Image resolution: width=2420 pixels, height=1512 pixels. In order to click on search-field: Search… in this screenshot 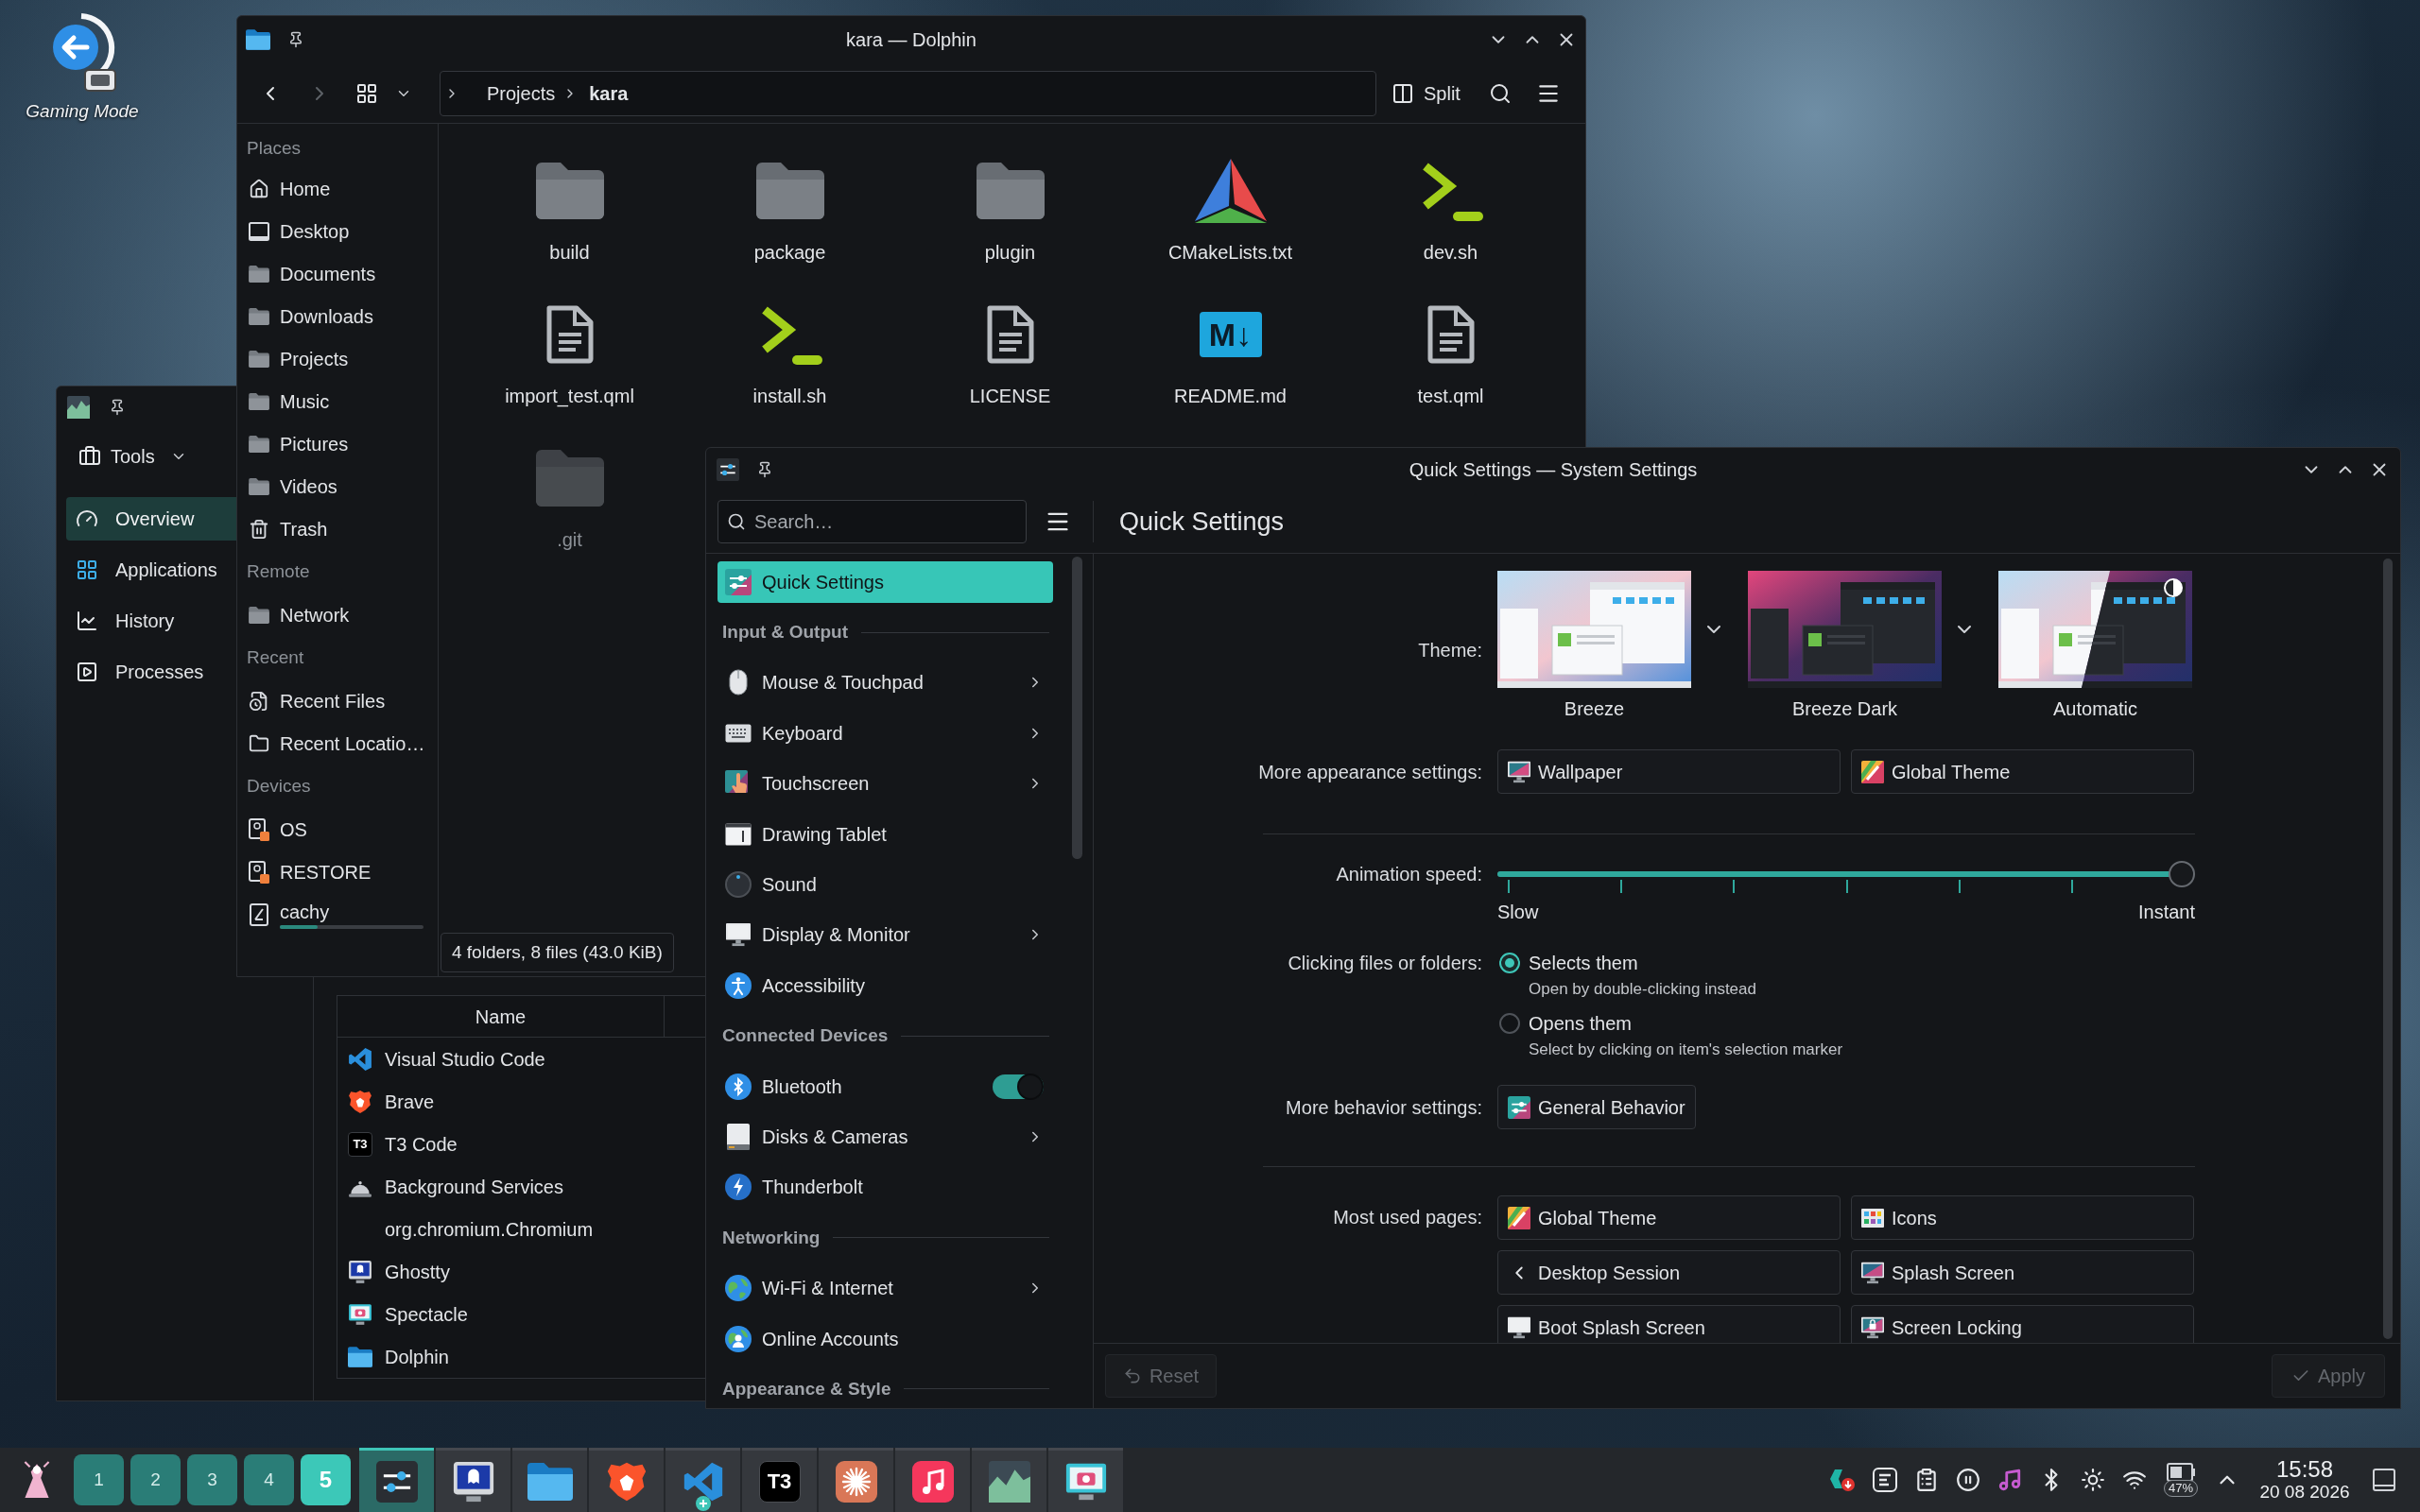, I will do `click(872, 521)`.